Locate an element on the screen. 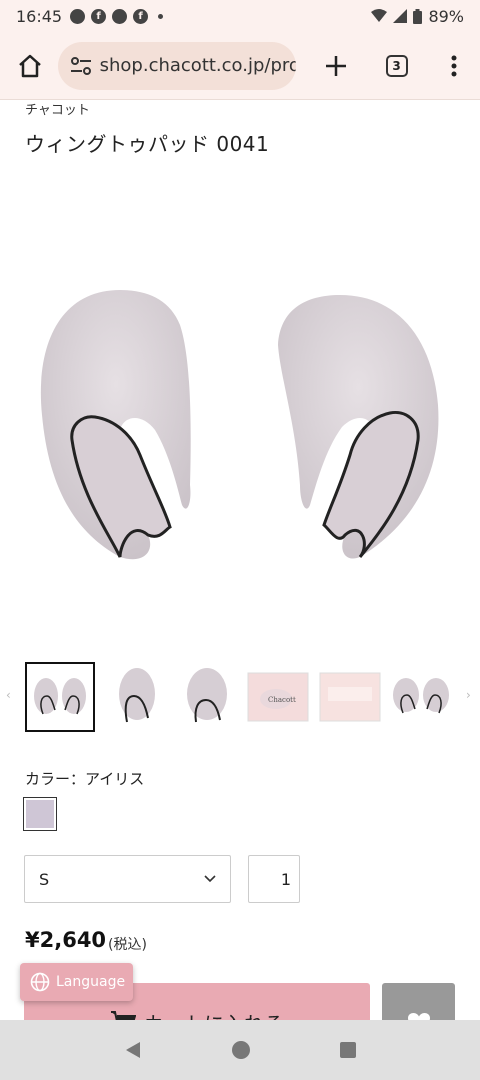 The width and height of the screenshot is (480, 1080). thumb-pair-image is located at coordinates (60, 696).